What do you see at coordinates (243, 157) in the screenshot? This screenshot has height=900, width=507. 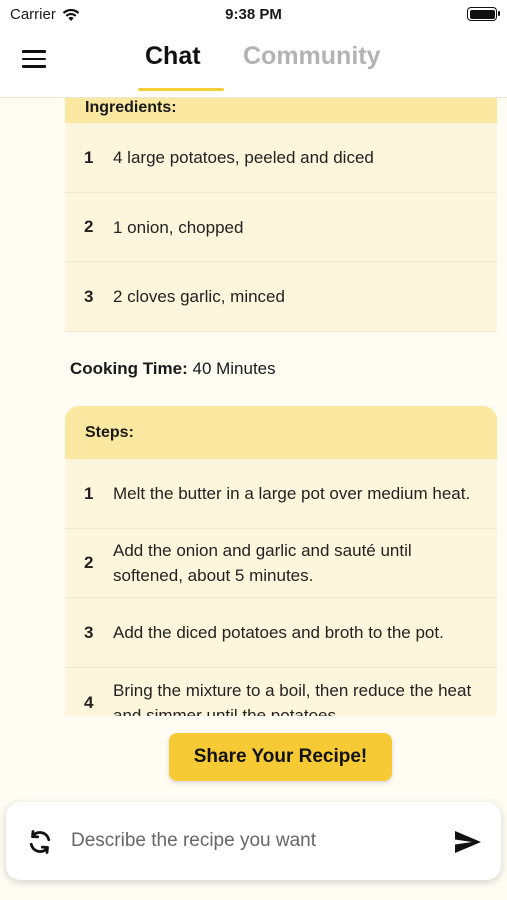 I see `ingredient-text: 4 large potatoes, peeled and diced` at bounding box center [243, 157].